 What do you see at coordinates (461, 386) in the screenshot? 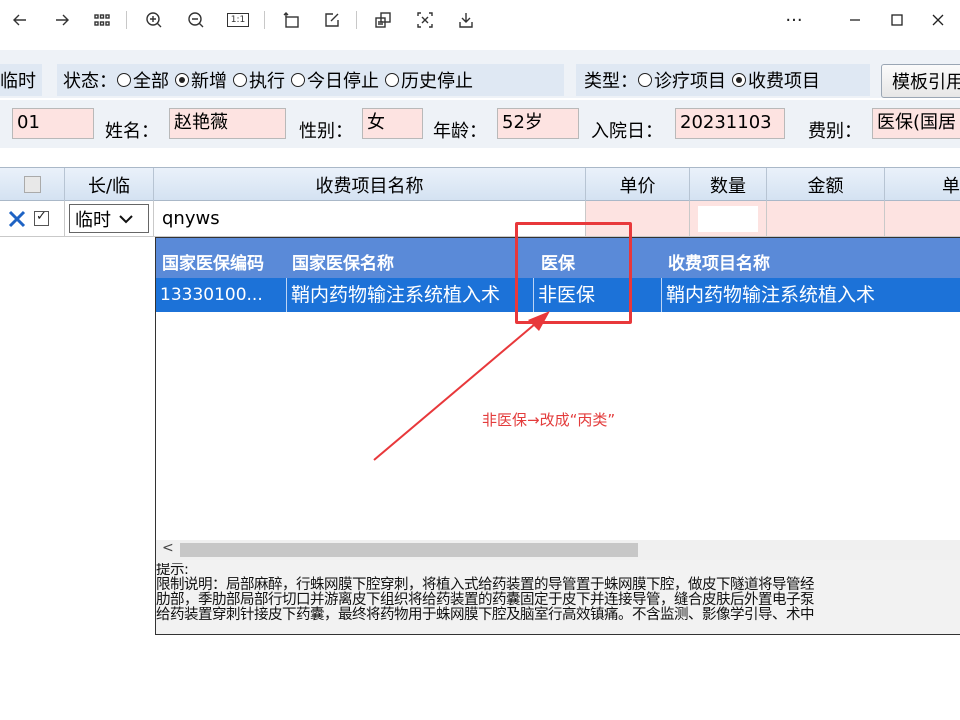
I see `annotation-arrow-icon` at bounding box center [461, 386].